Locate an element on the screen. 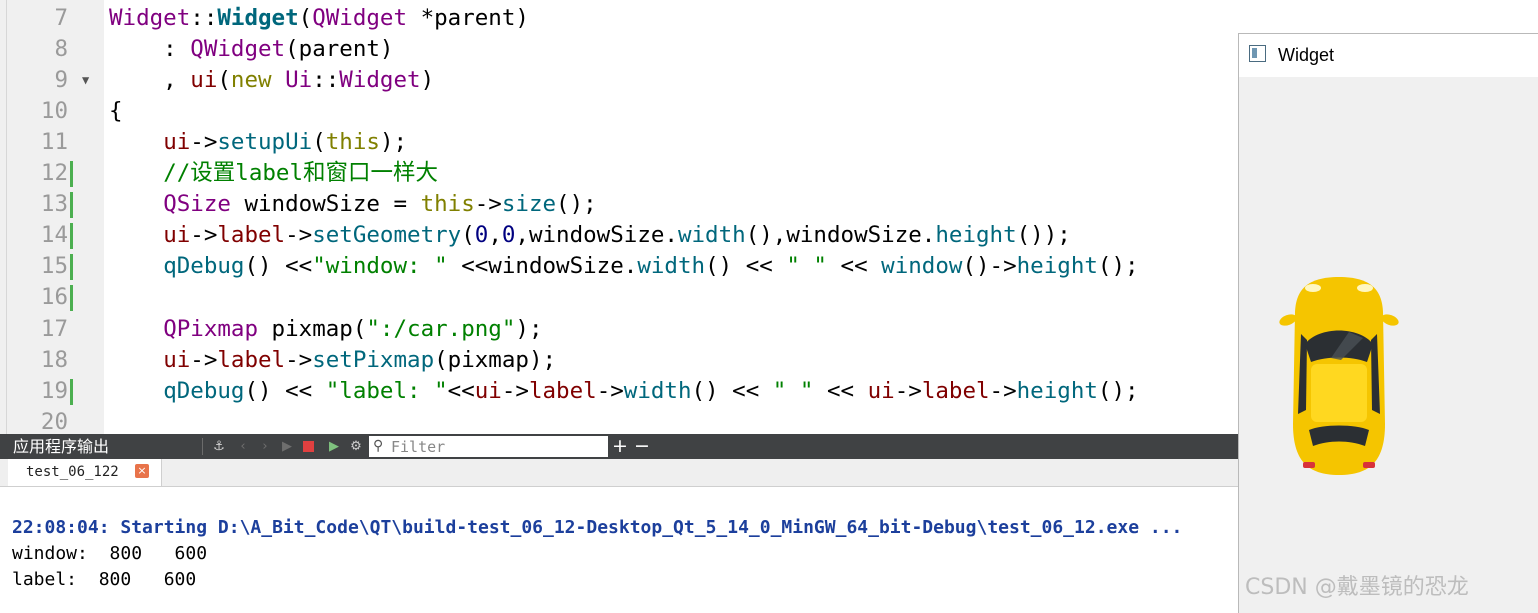 This screenshot has width=1538, height=613. attach-icon: ⚓ is located at coordinates (219, 446).